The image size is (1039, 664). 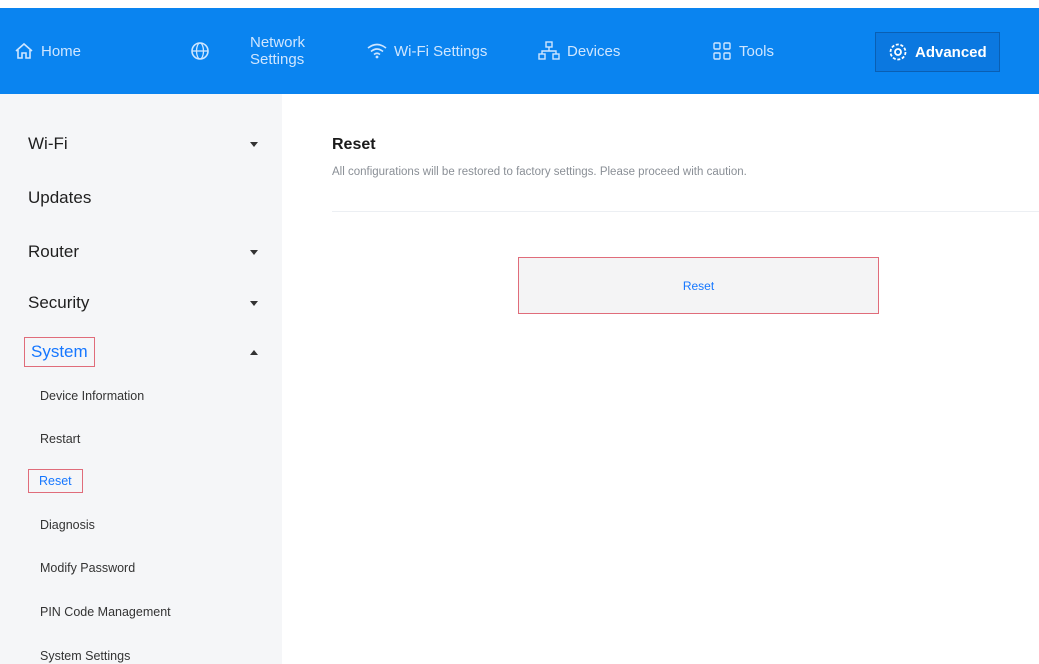 I want to click on nav-tools: Tools, so click(x=743, y=51).